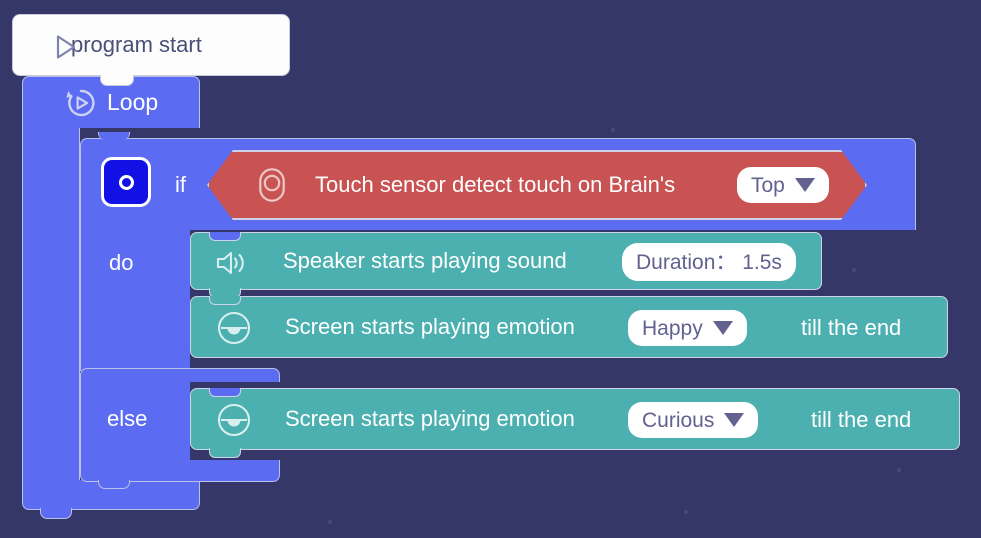 Image resolution: width=981 pixels, height=538 pixels. Describe the element at coordinates (80, 103) in the screenshot. I see `loop-refresh-icon` at that location.